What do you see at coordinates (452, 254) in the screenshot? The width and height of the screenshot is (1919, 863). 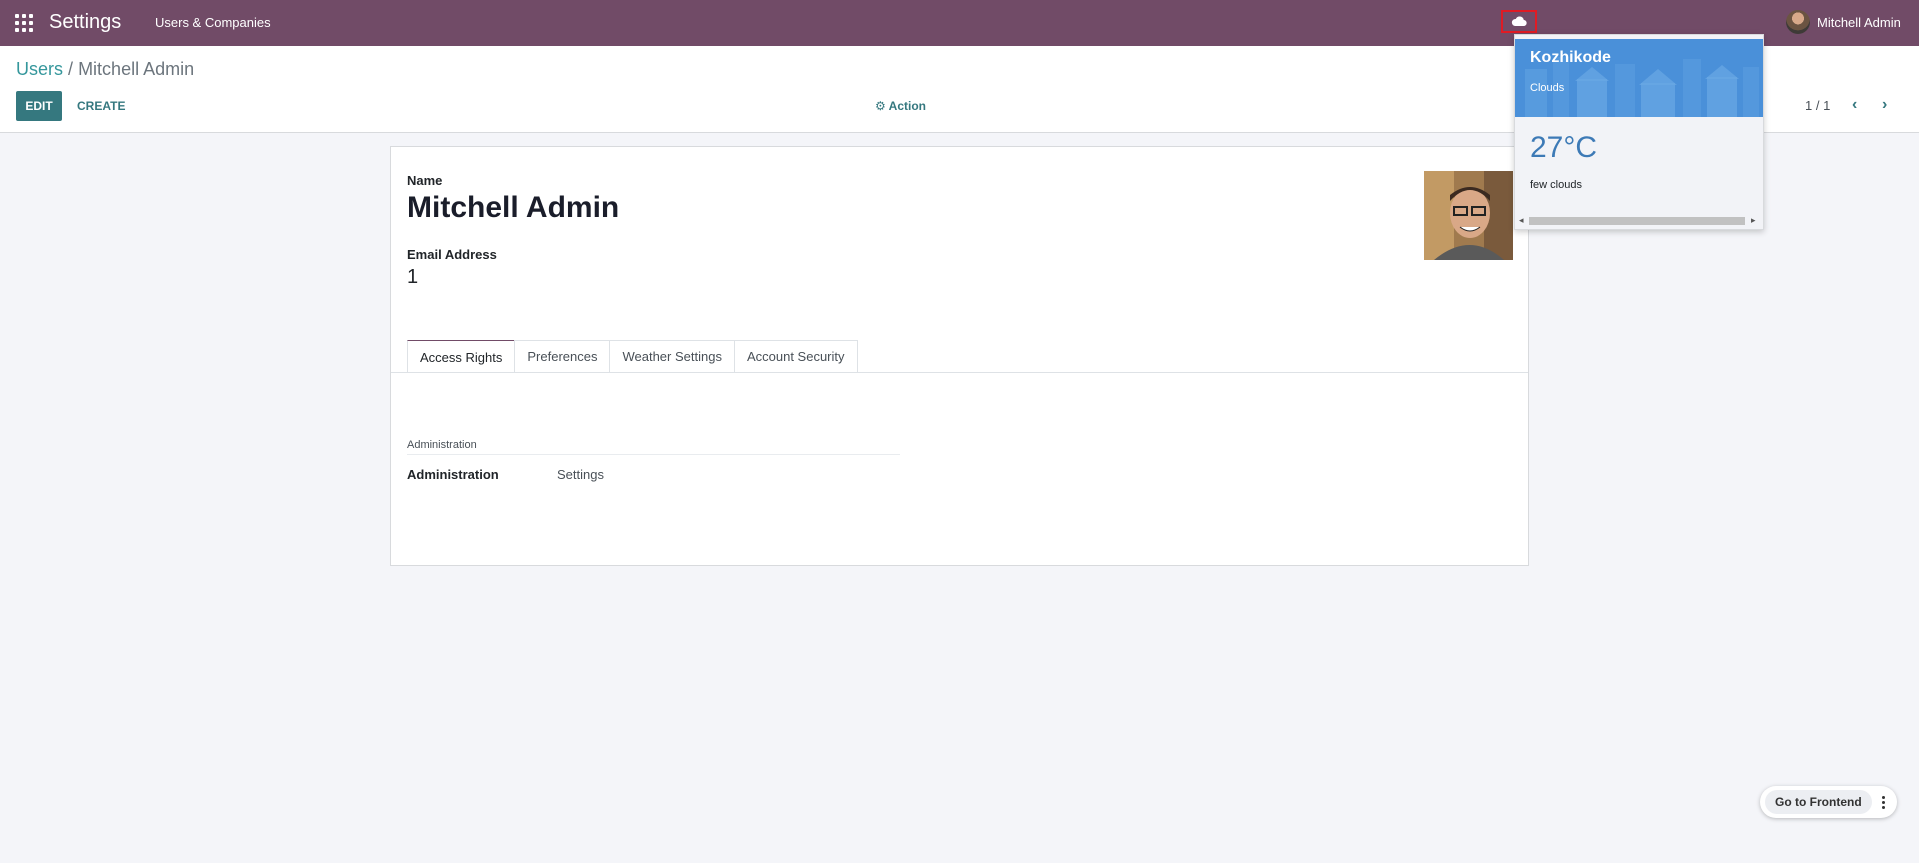 I see `email-label: Email Address` at bounding box center [452, 254].